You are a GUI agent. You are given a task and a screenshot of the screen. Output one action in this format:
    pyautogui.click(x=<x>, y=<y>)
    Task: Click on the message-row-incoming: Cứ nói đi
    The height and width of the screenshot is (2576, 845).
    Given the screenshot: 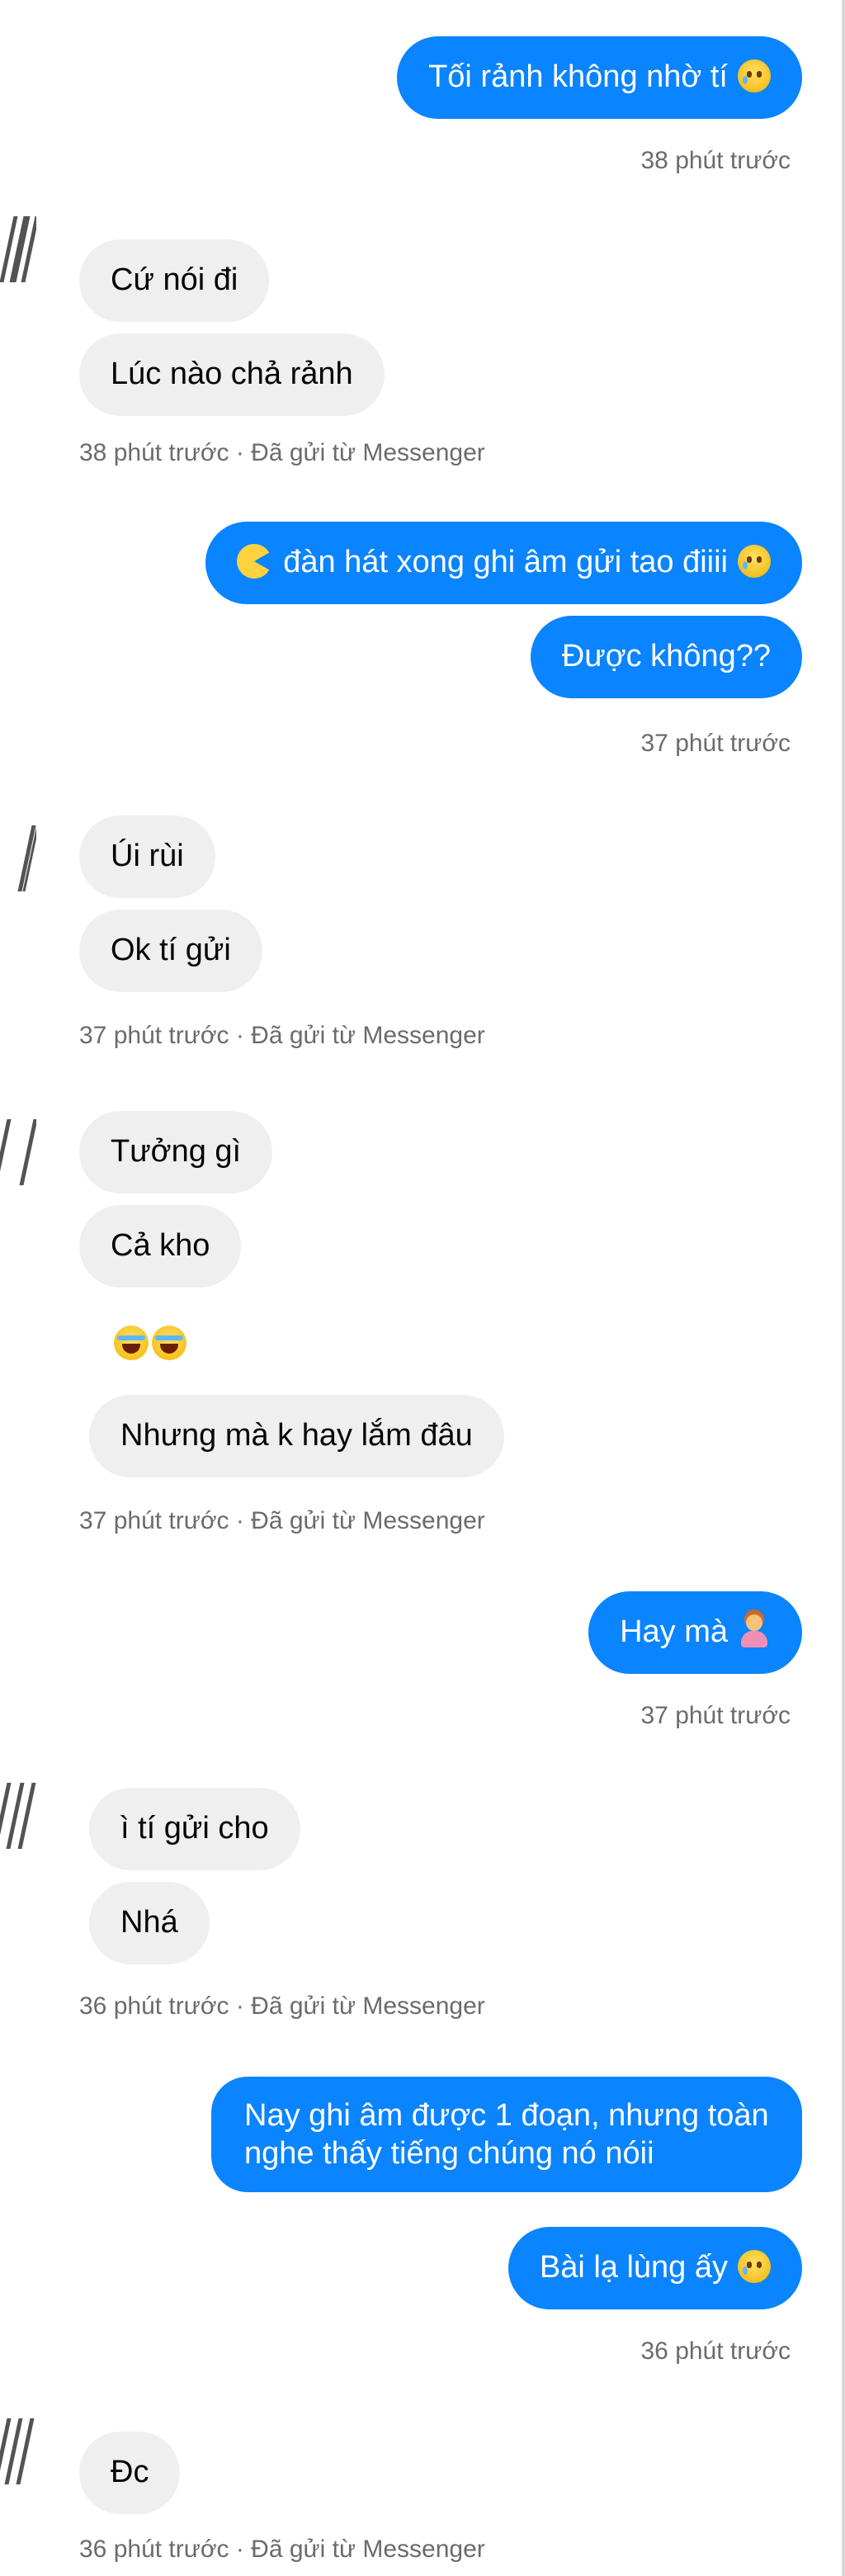 What is the action you would take?
    pyautogui.click(x=174, y=280)
    